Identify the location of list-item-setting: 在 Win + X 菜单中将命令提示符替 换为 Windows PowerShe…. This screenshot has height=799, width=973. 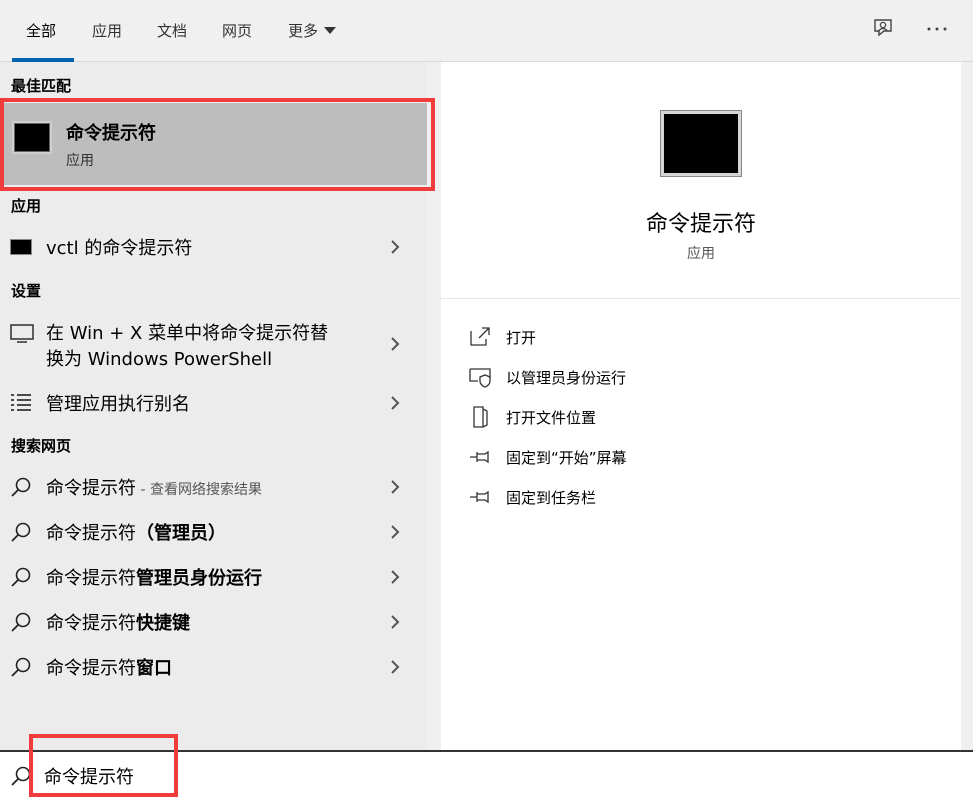
(213, 345).